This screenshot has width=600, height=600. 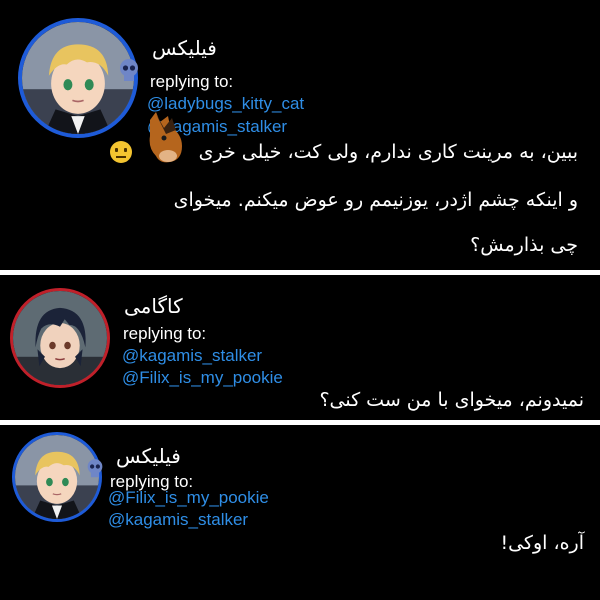 What do you see at coordinates (153, 306) in the screenshot?
I see `username: کاگامی` at bounding box center [153, 306].